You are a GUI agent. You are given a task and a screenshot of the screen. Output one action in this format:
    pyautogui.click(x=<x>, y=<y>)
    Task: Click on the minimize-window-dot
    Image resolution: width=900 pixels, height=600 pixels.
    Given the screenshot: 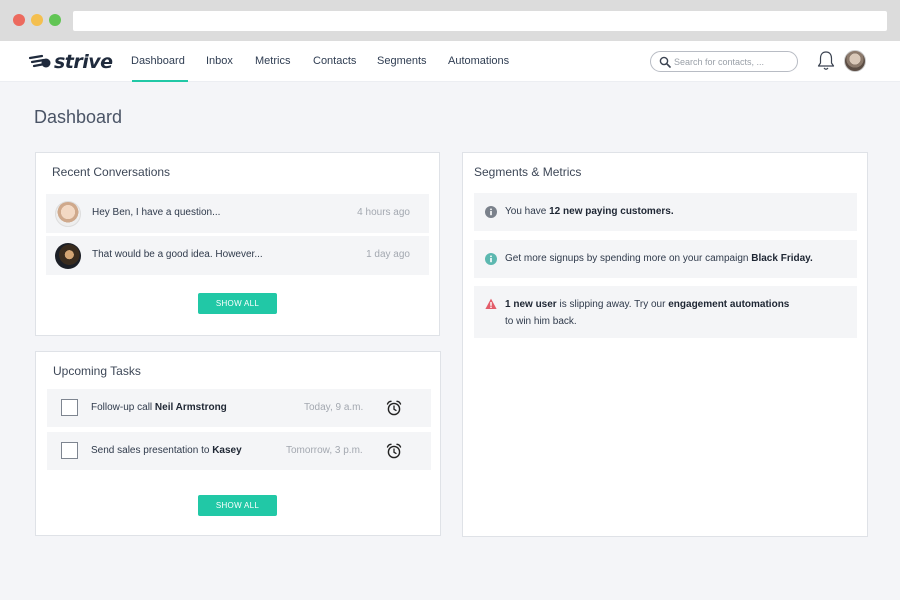 What is the action you would take?
    pyautogui.click(x=37, y=20)
    